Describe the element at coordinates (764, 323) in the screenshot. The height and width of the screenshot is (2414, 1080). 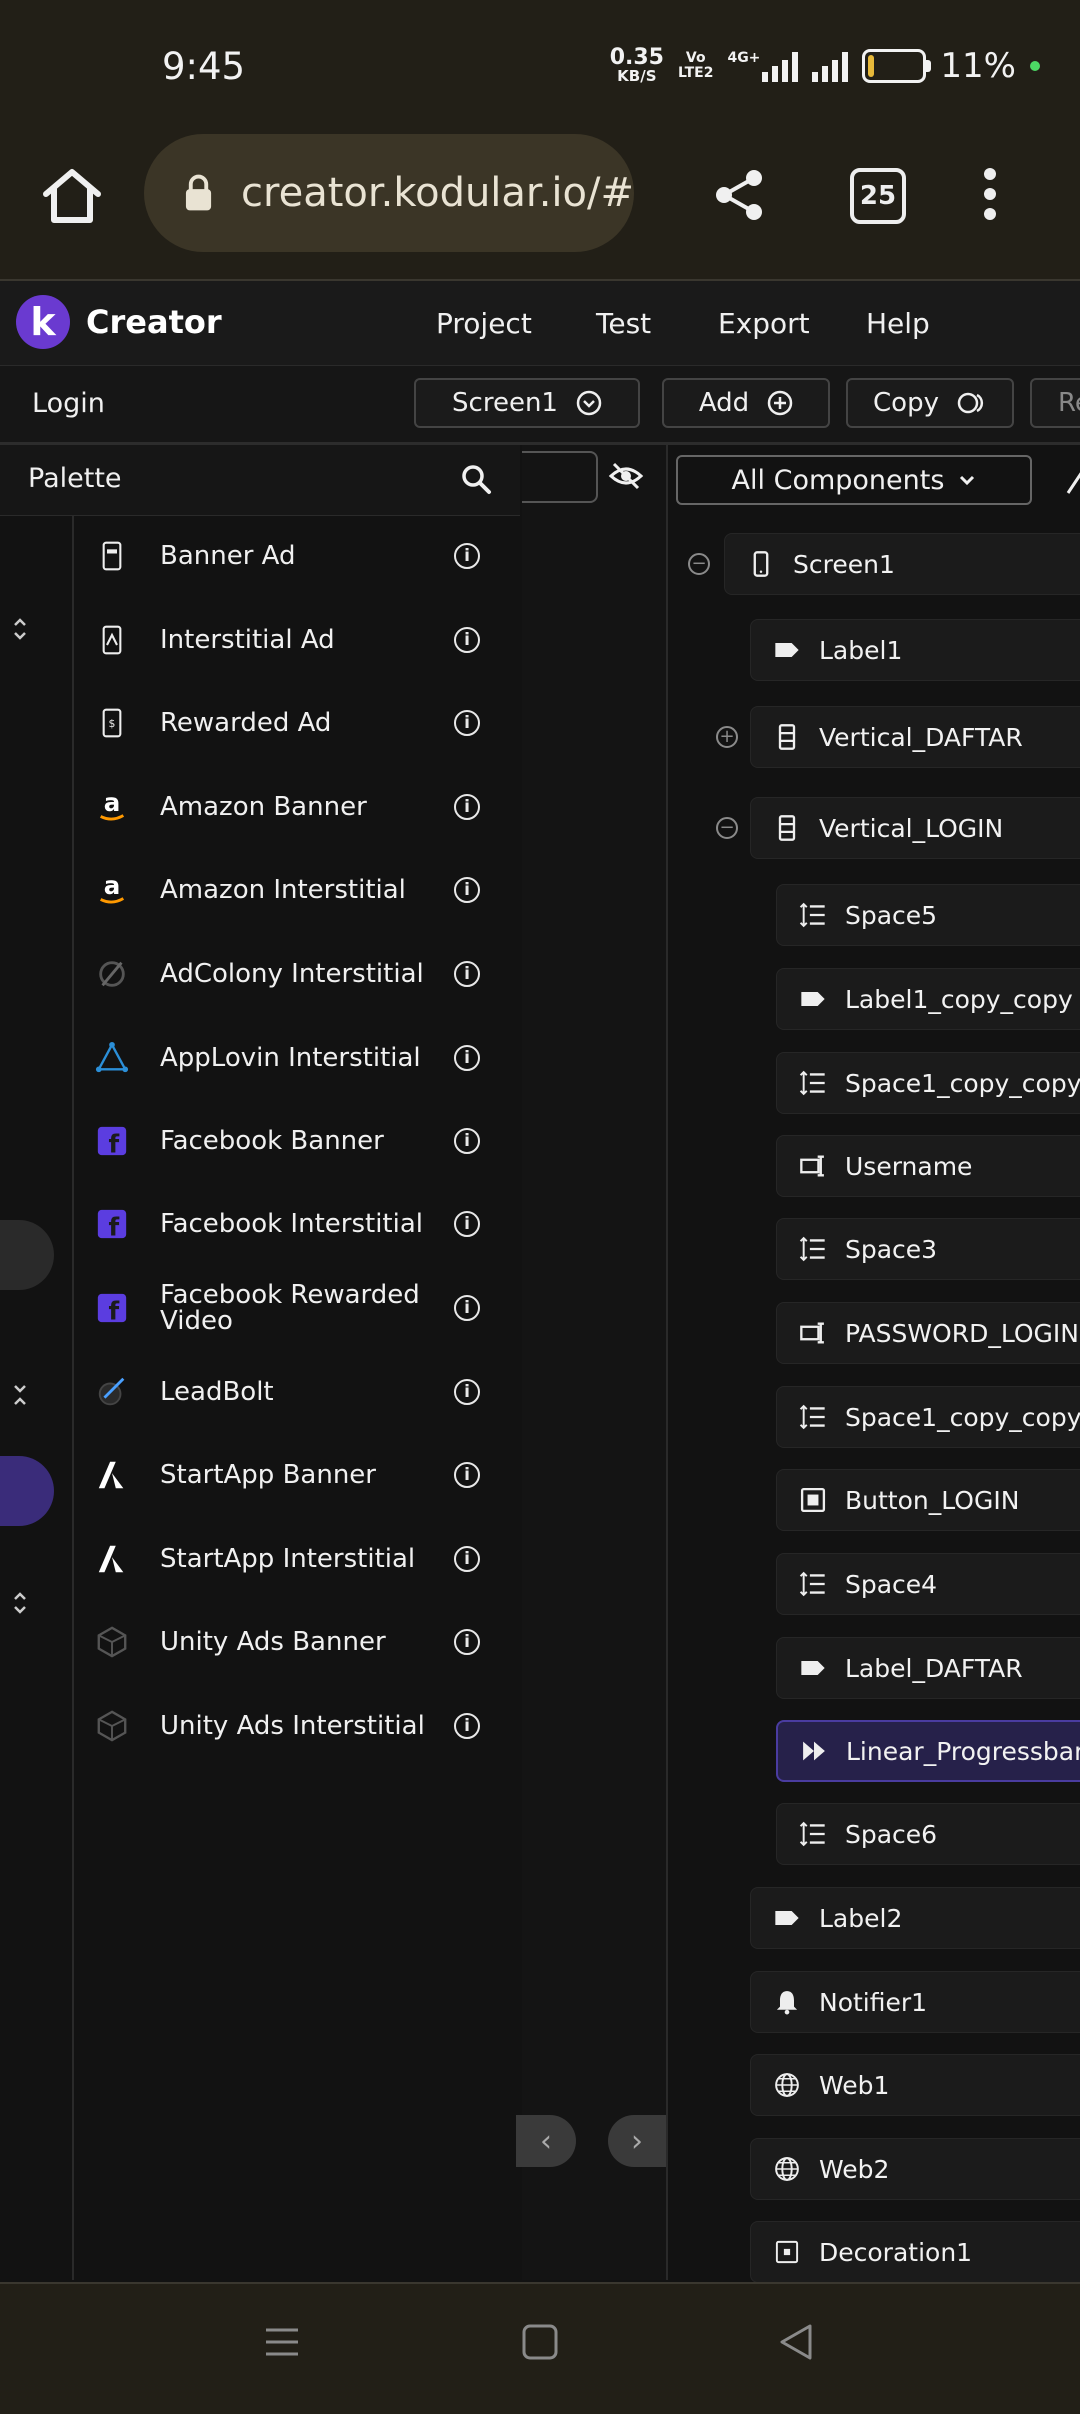
I see `nav-export: Export` at that location.